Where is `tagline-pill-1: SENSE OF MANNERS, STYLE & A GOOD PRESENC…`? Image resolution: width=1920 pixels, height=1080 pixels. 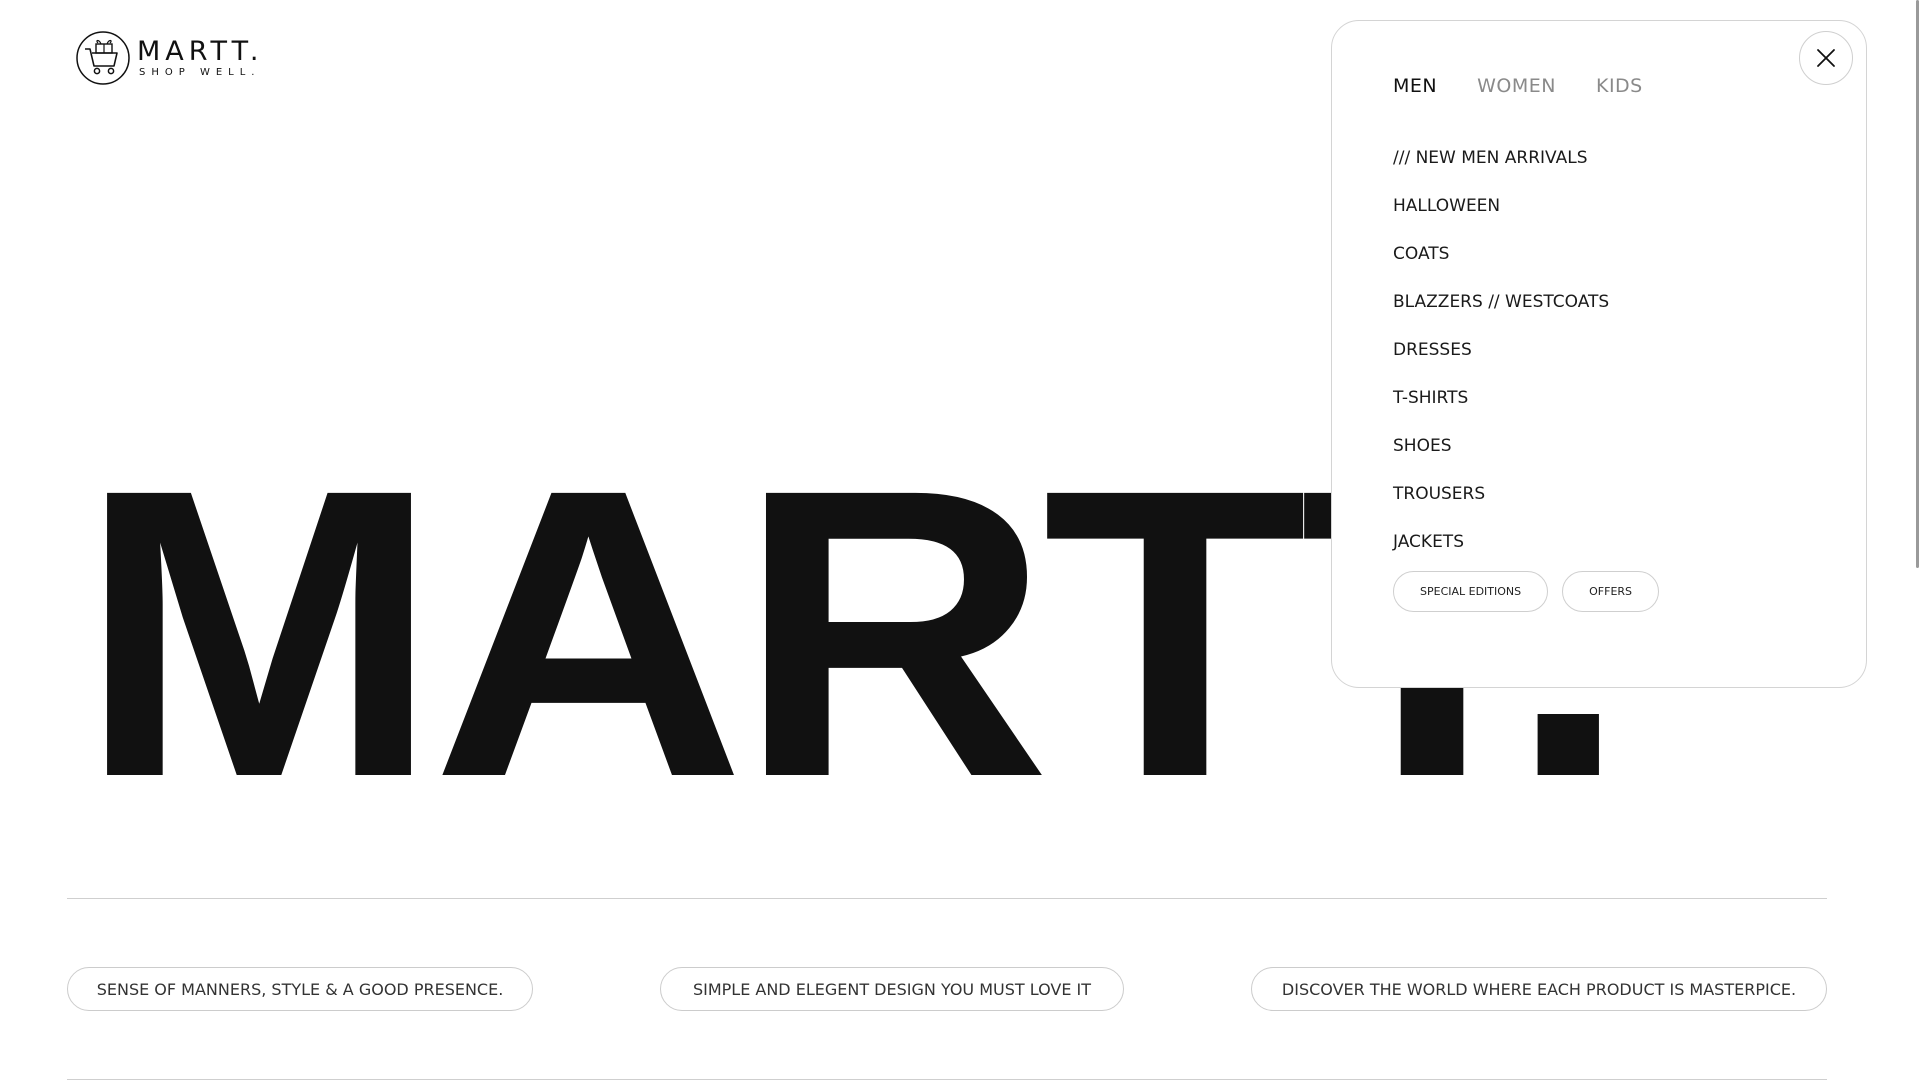 tagline-pill-1: SENSE OF MANNERS, STYLE & A GOOD PRESENC… is located at coordinates (300, 989).